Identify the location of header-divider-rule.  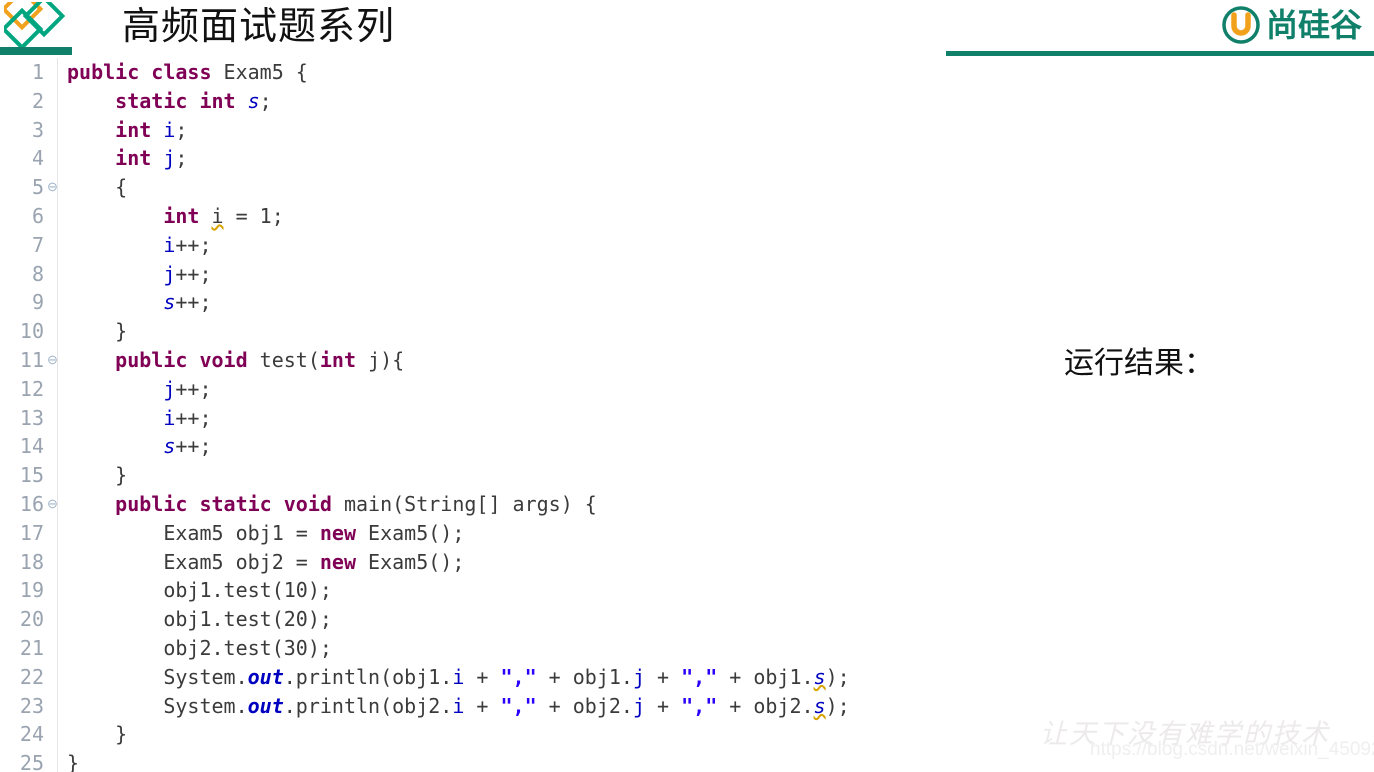
(1160, 53).